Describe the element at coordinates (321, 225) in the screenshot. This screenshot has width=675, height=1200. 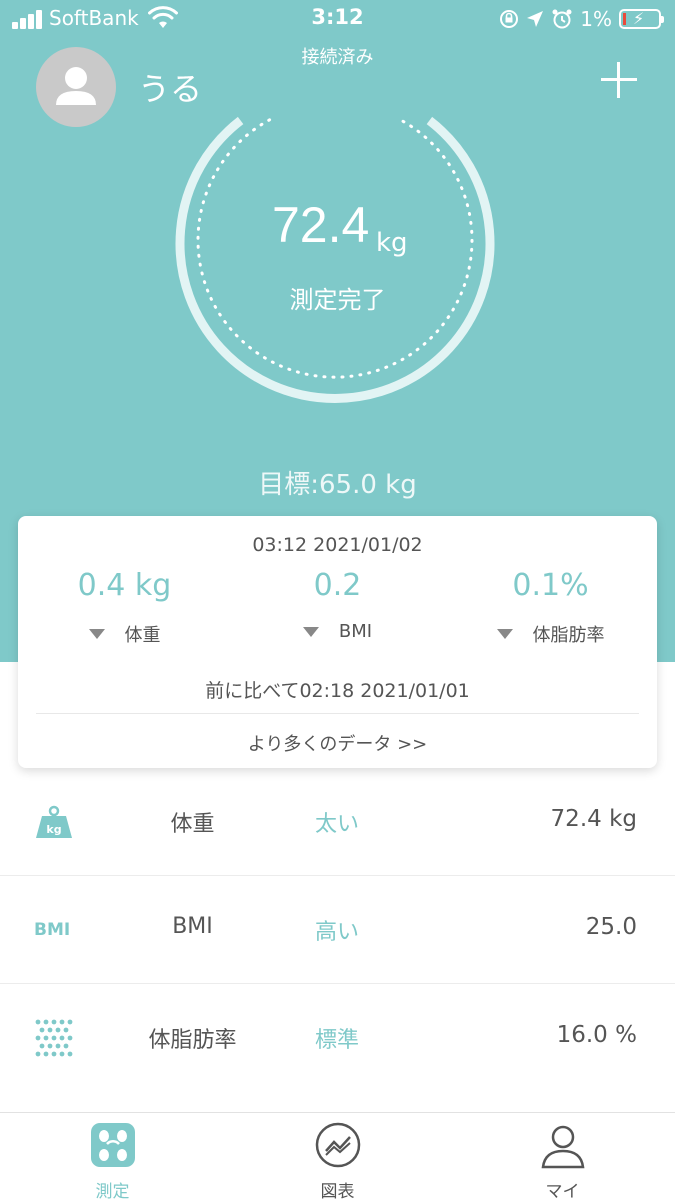
I see `weight-value: 72.4` at that location.